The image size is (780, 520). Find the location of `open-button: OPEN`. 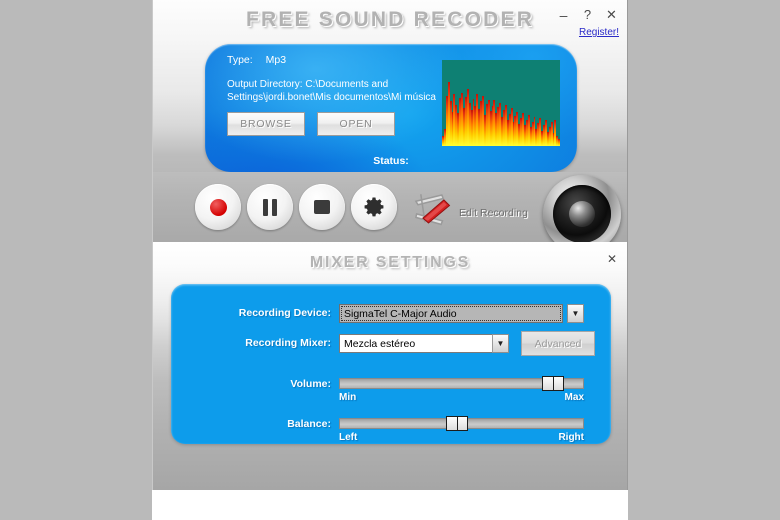

open-button: OPEN is located at coordinates (356, 124).